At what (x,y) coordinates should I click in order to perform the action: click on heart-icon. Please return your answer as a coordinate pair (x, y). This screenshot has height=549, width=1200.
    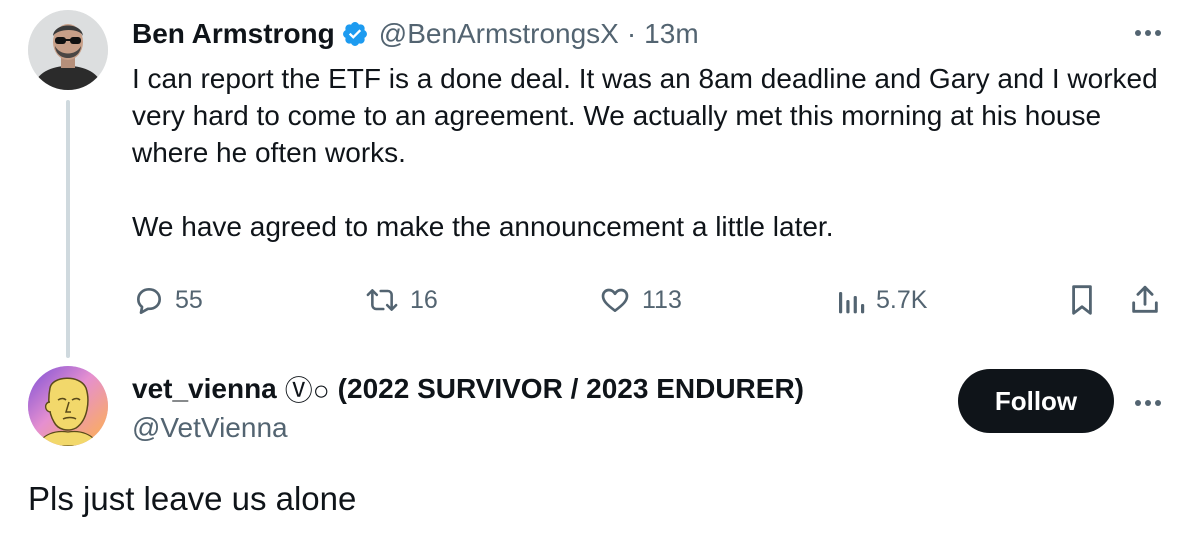
    Looking at the image, I should click on (615, 300).